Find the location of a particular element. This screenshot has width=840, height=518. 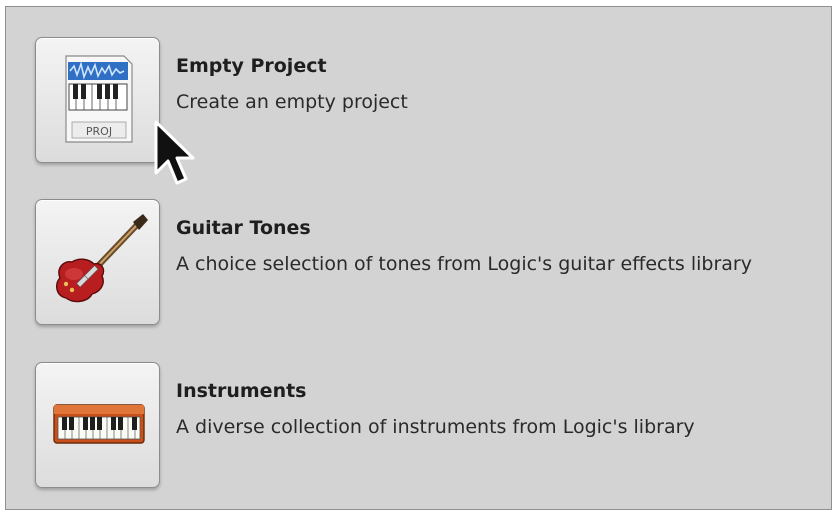

arrow-cursor-icon is located at coordinates (174, 152).